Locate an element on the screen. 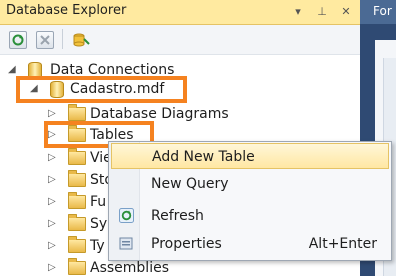 Image resolution: width=396 pixels, height=277 pixels. dropdown-icon: ▾ is located at coordinates (298, 12).